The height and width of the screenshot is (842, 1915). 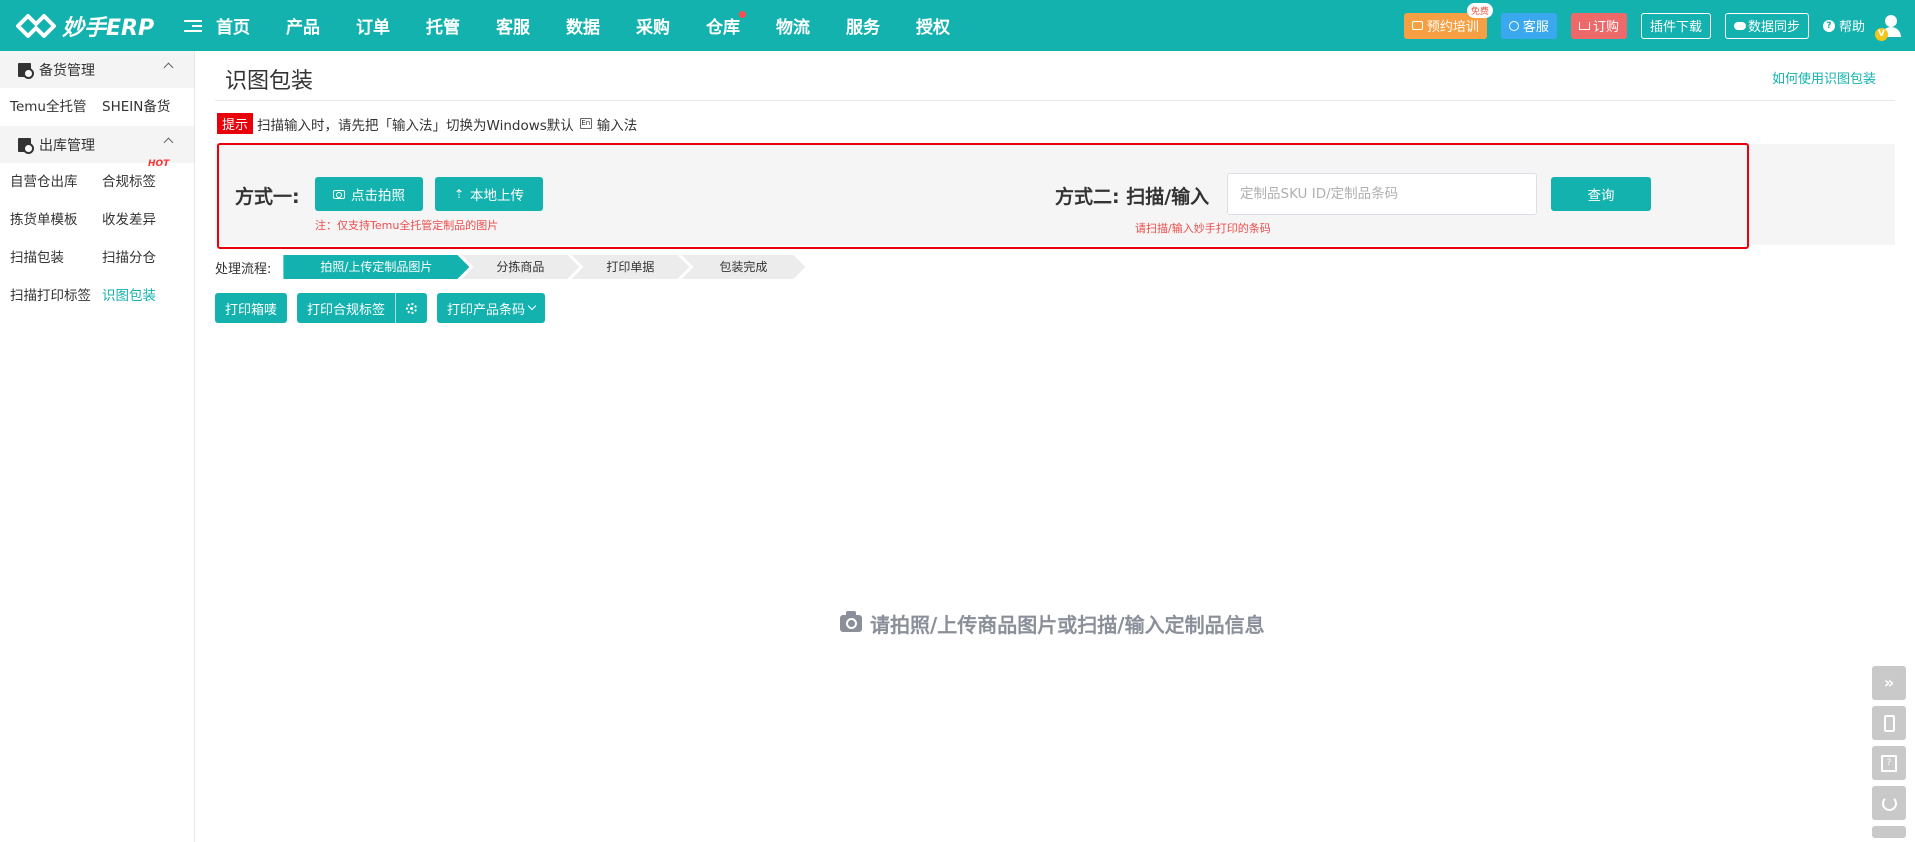 What do you see at coordinates (742, 14) in the screenshot?
I see `notification-dot` at bounding box center [742, 14].